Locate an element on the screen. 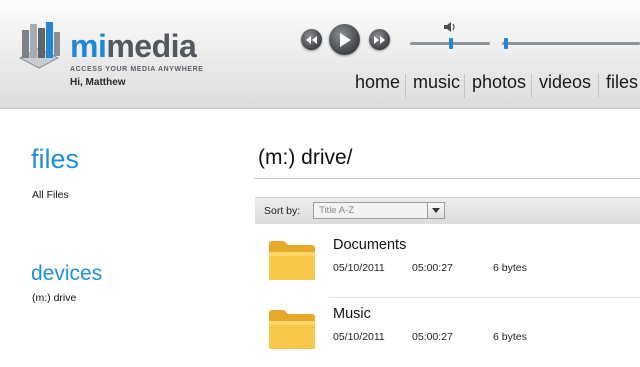 This screenshot has height=367, width=640. sidebar-devices-title: devices is located at coordinates (67, 273).